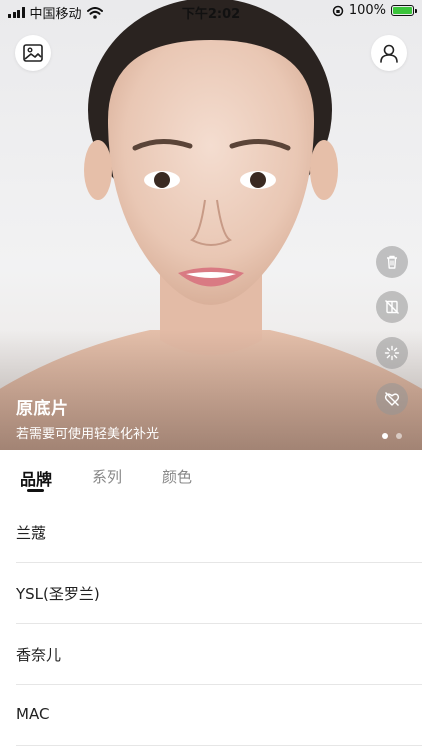  I want to click on image-gallery-icon, so click(33, 53).